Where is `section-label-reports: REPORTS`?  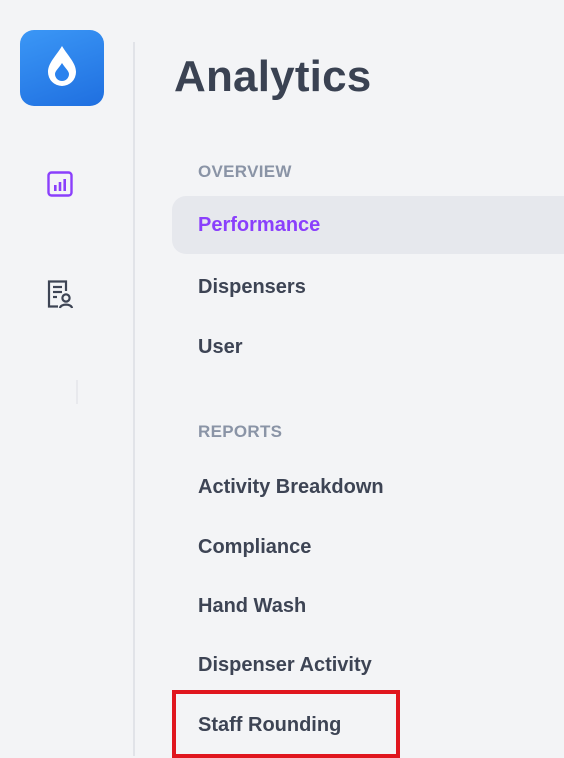 section-label-reports: REPORTS is located at coordinates (240, 431).